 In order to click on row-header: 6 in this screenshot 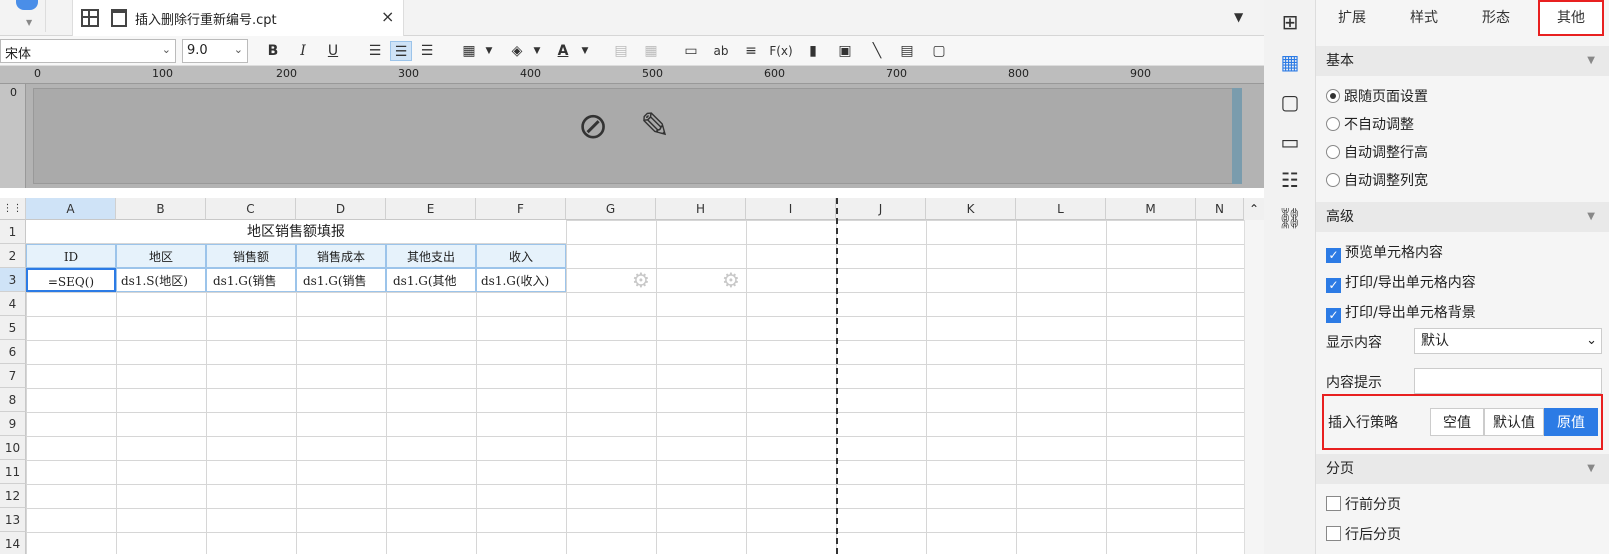, I will do `click(13, 352)`.